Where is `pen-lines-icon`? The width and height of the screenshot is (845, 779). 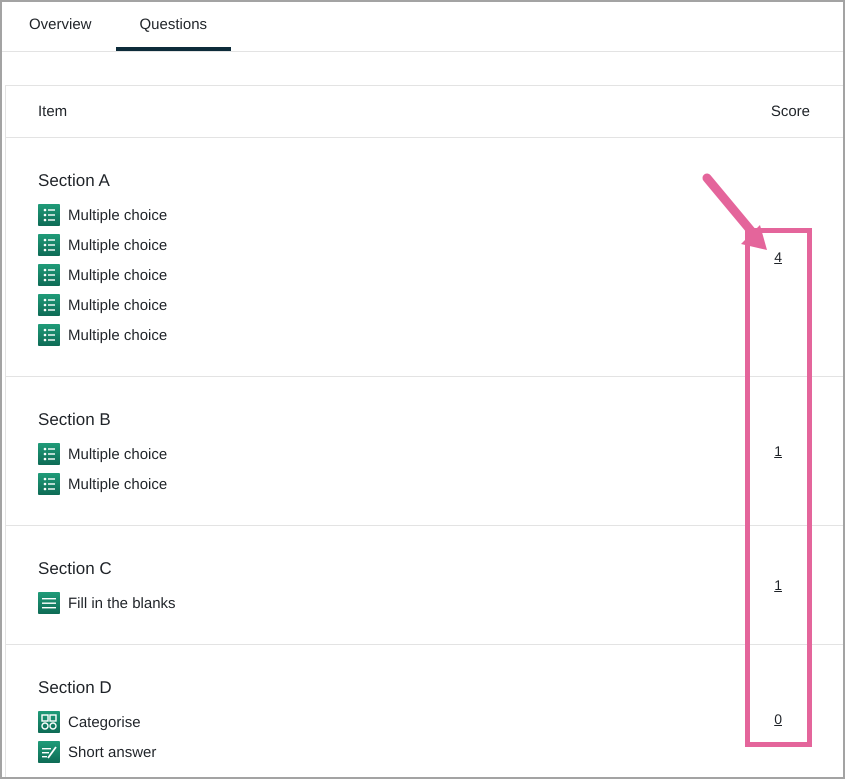
pen-lines-icon is located at coordinates (49, 752).